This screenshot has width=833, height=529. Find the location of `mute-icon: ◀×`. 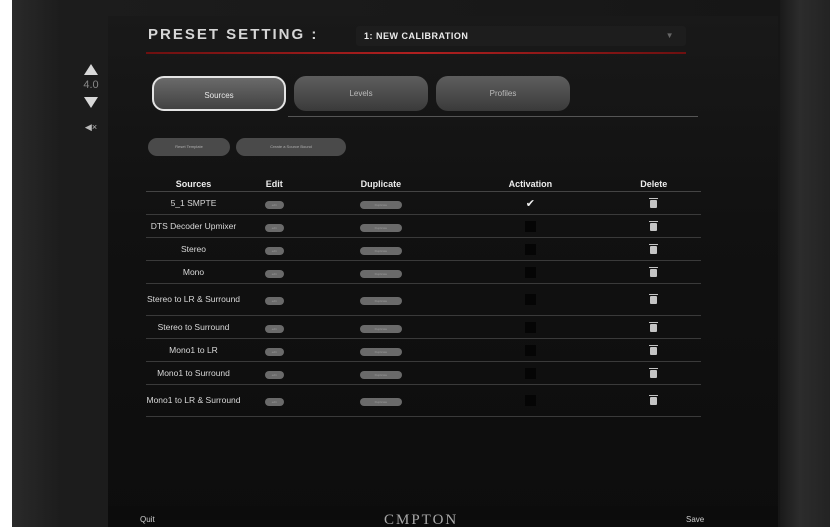

mute-icon: ◀× is located at coordinates (91, 127).